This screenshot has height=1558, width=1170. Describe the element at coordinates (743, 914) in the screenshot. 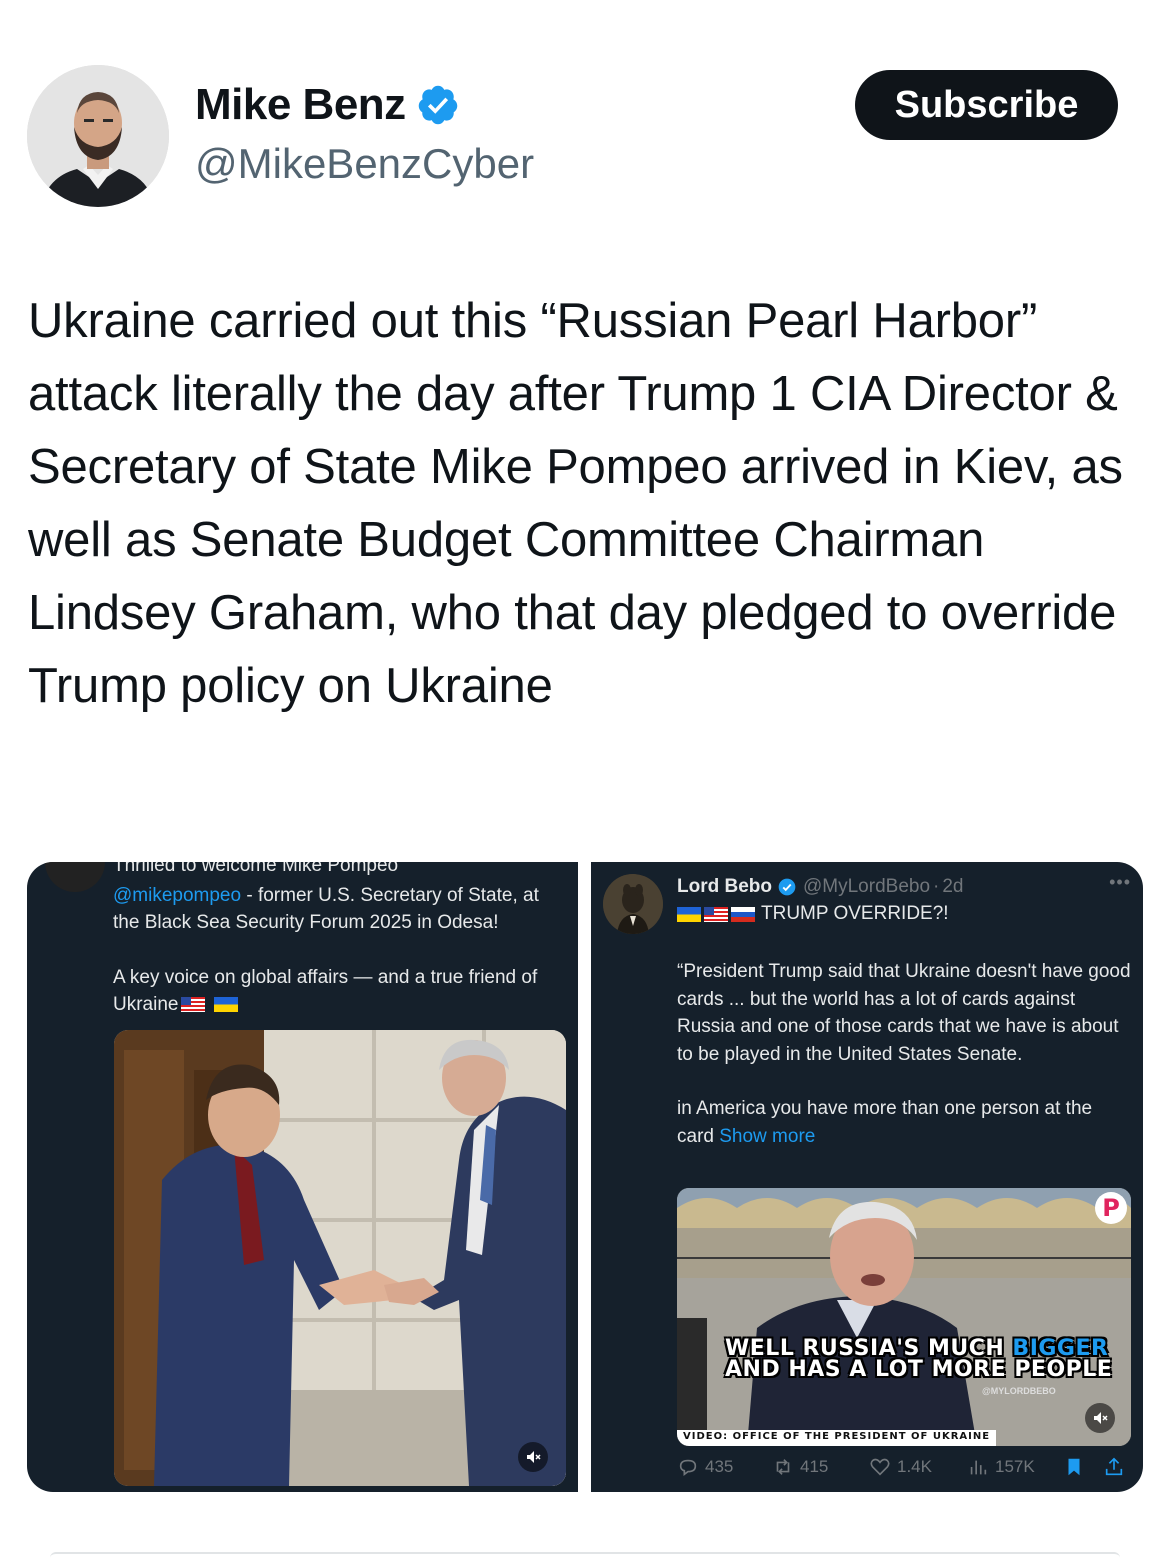

I see `ru-flag-icon` at that location.